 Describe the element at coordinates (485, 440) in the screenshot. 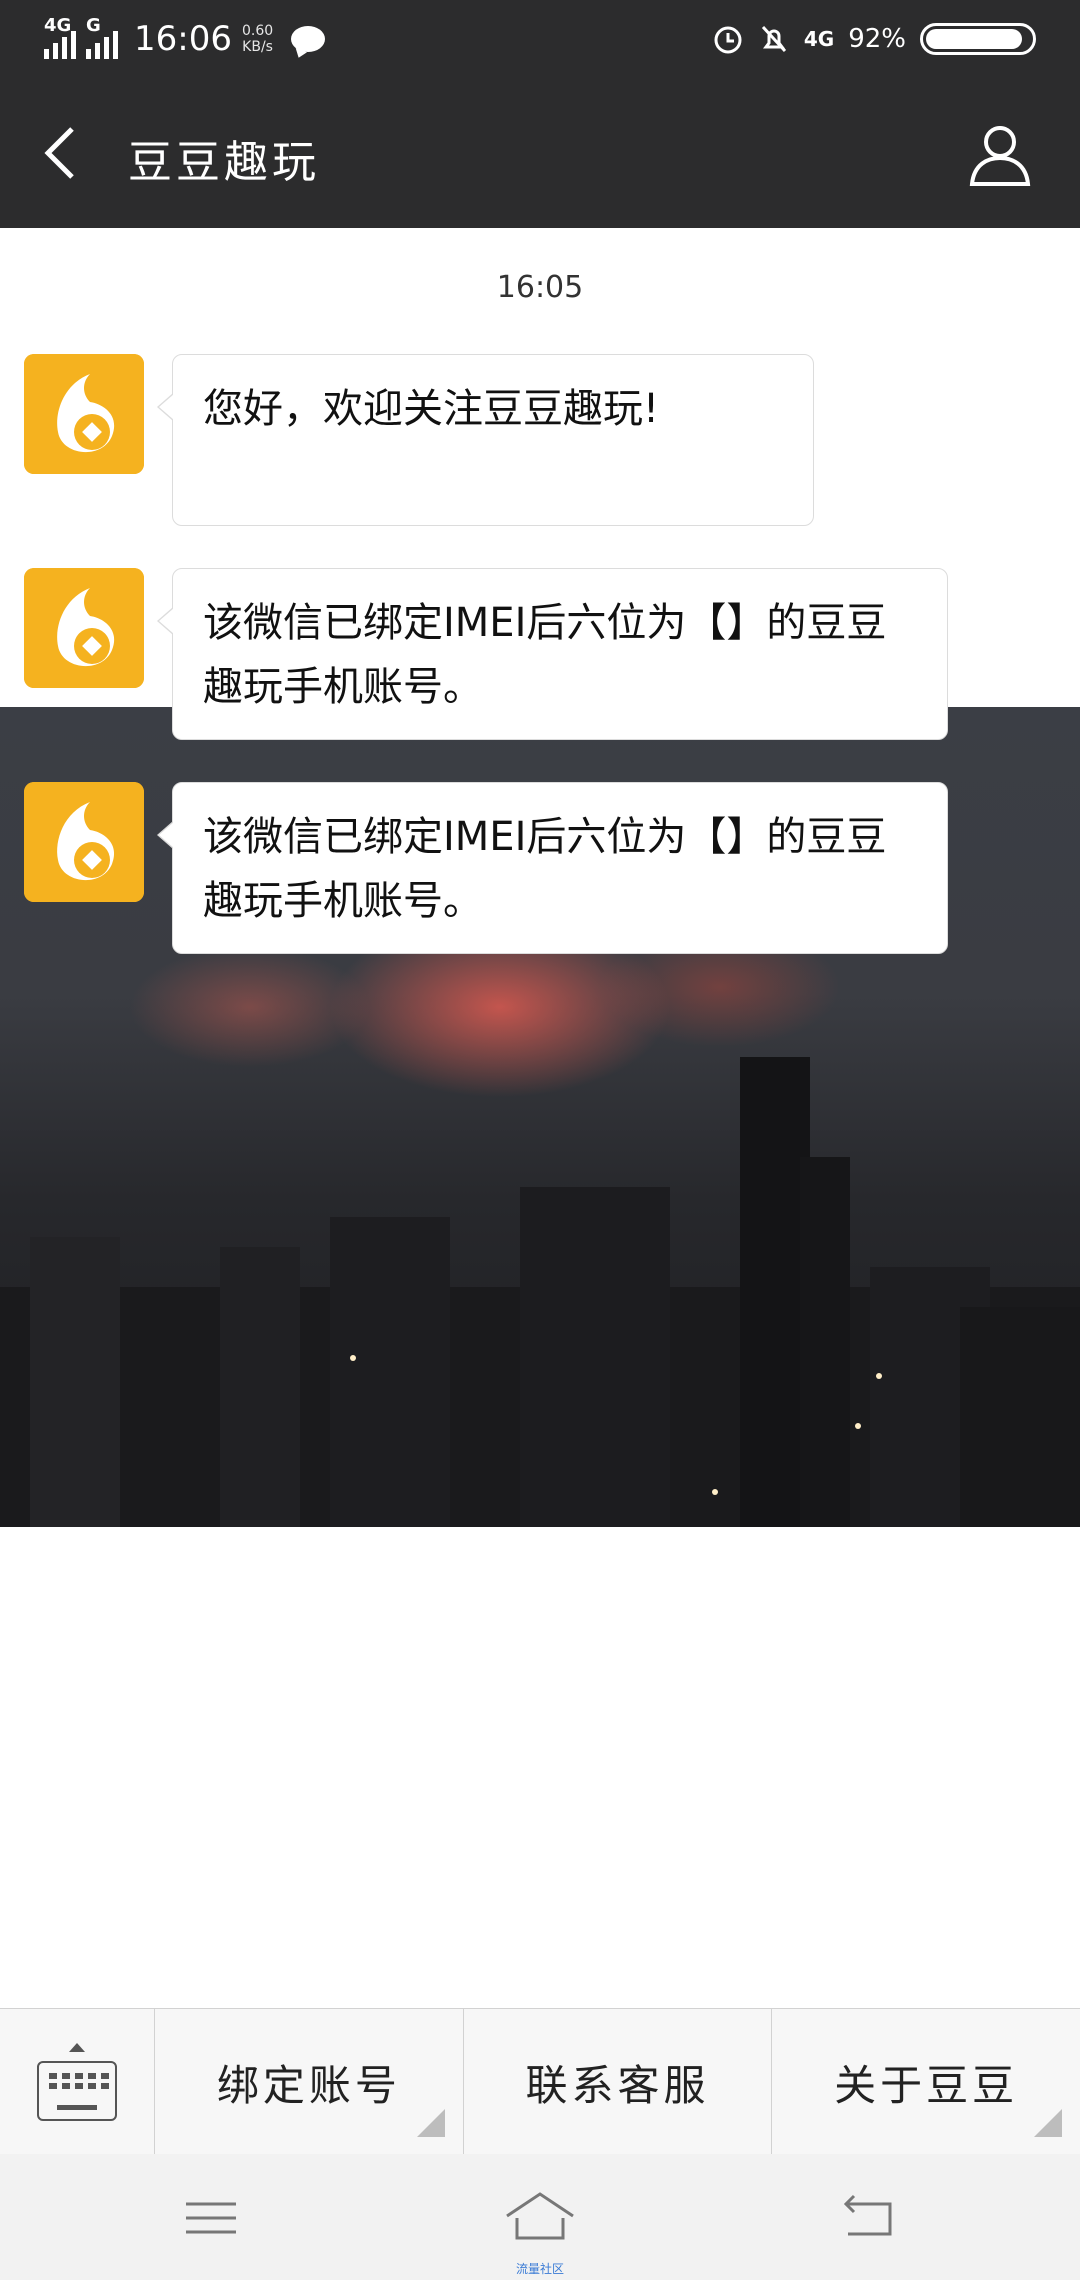

I see `chat-message: 您好，欢迎关注豆豆趣玩!` at that location.